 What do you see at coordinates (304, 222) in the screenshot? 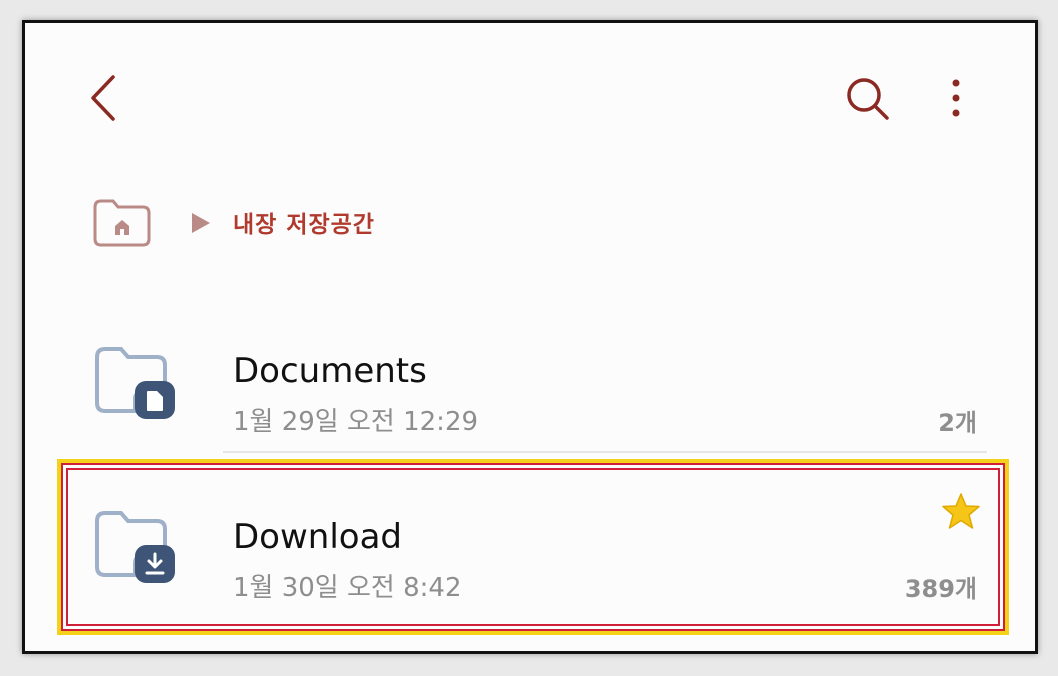
I see `breadcrumb-current: 내장 저장공간` at bounding box center [304, 222].